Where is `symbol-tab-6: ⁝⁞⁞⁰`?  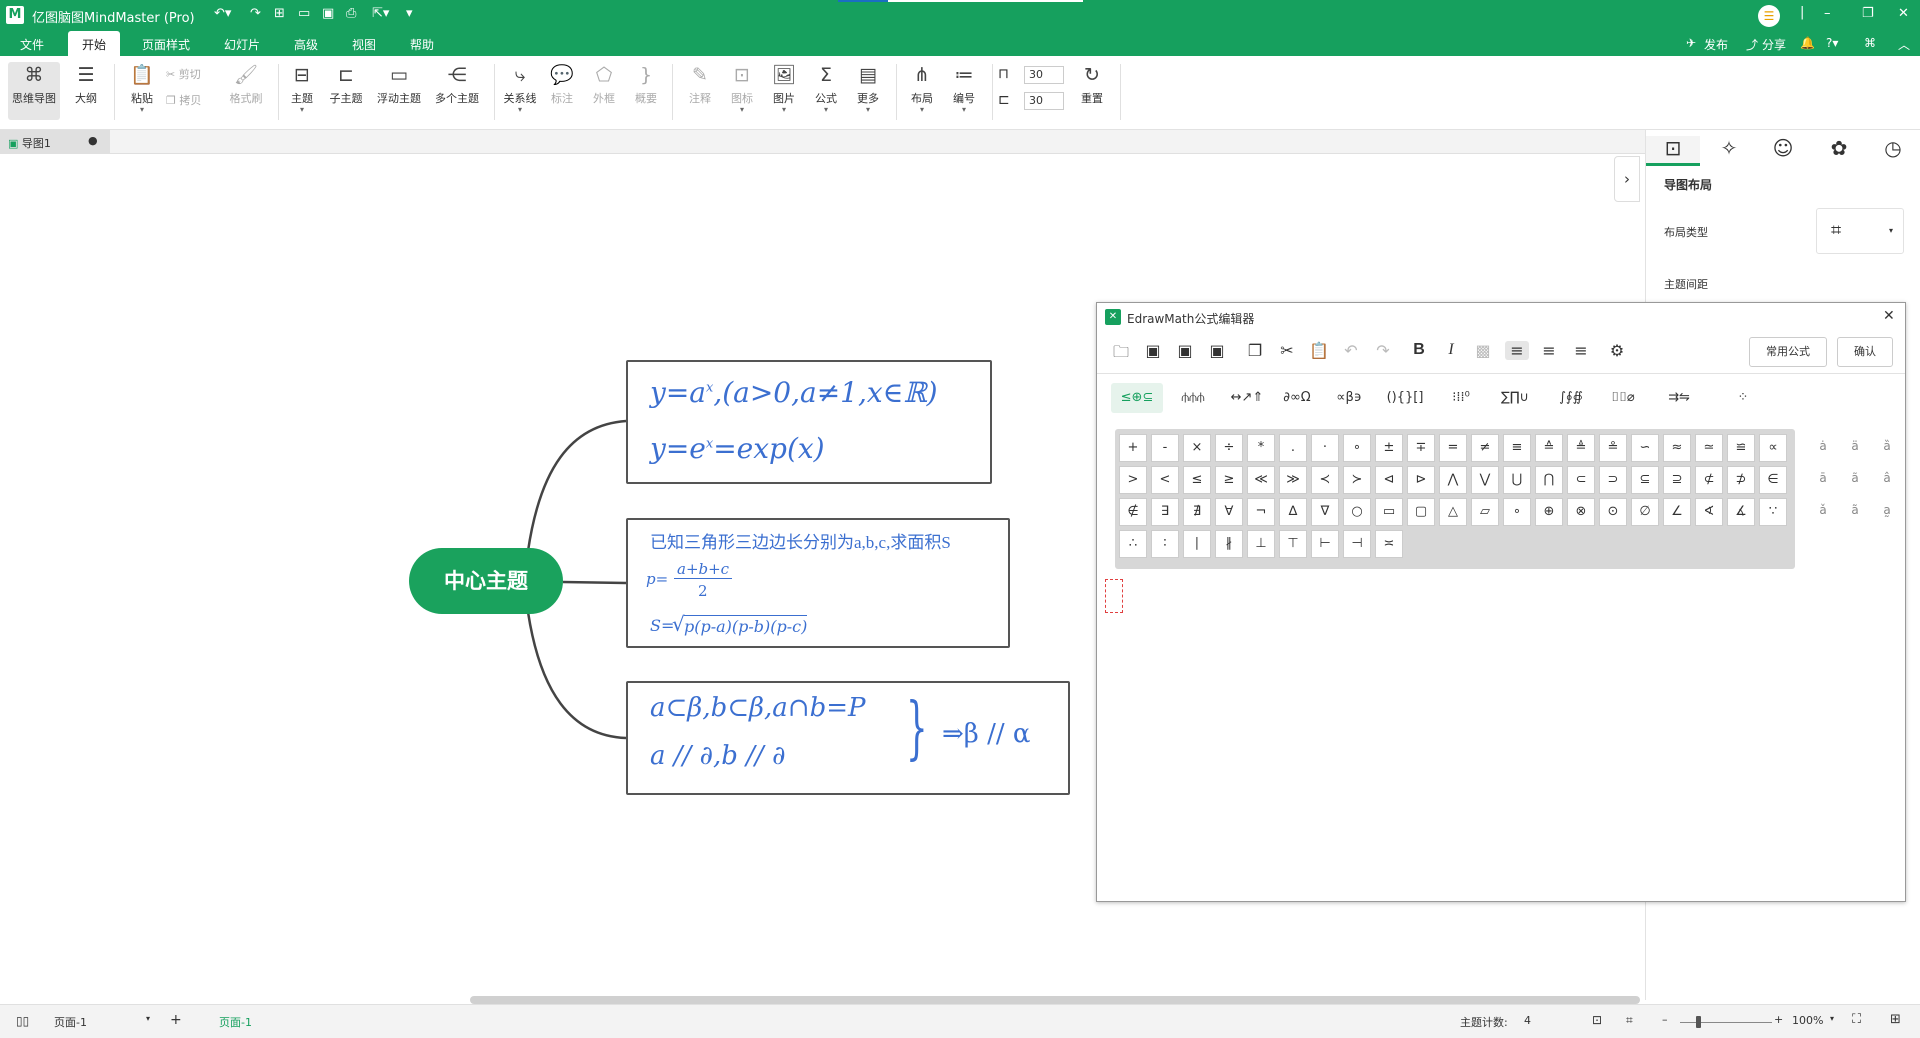
symbol-tab-6: ⁝⁞⁞⁰ is located at coordinates (1461, 398).